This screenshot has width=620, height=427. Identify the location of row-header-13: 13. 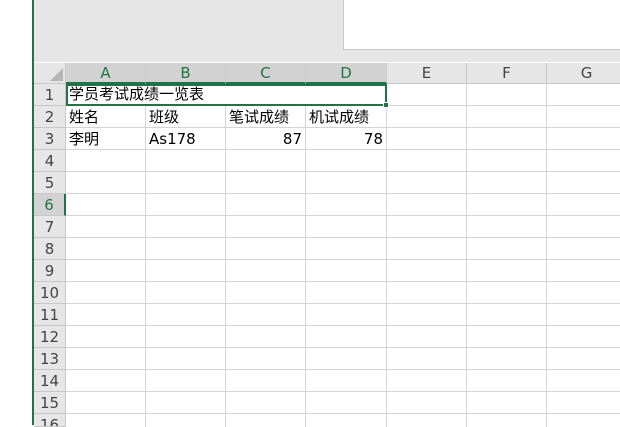
(50, 359).